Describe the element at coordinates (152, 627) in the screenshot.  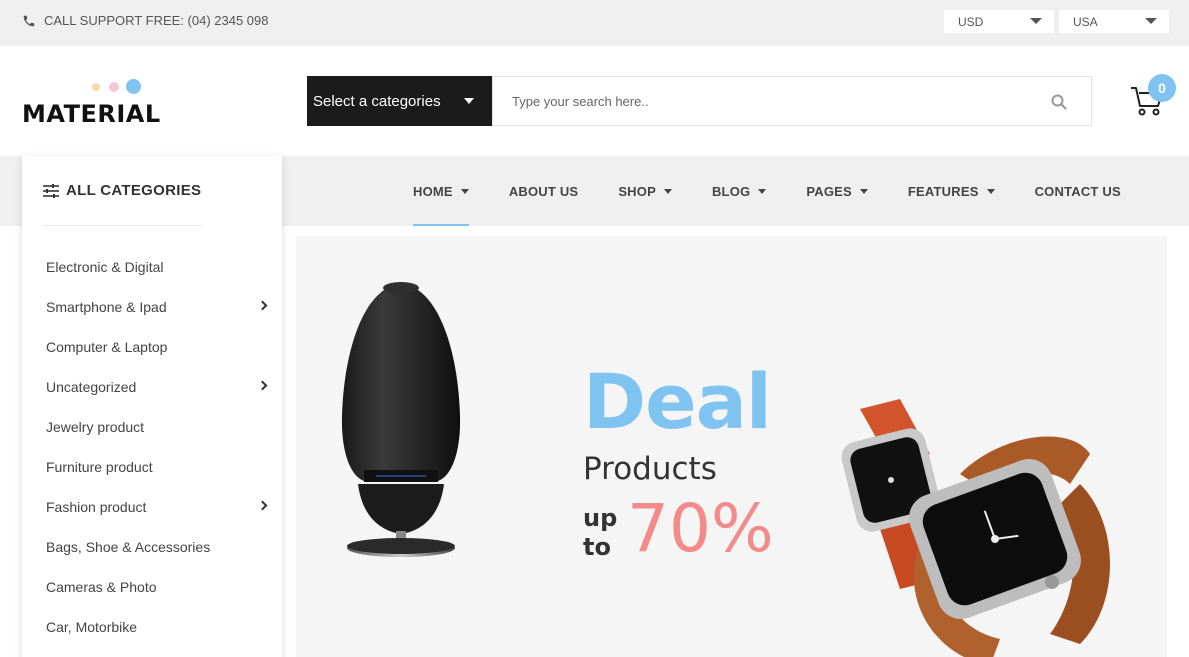
I see `sidebar-item-car-motorbike: Car, Motorbike` at that location.